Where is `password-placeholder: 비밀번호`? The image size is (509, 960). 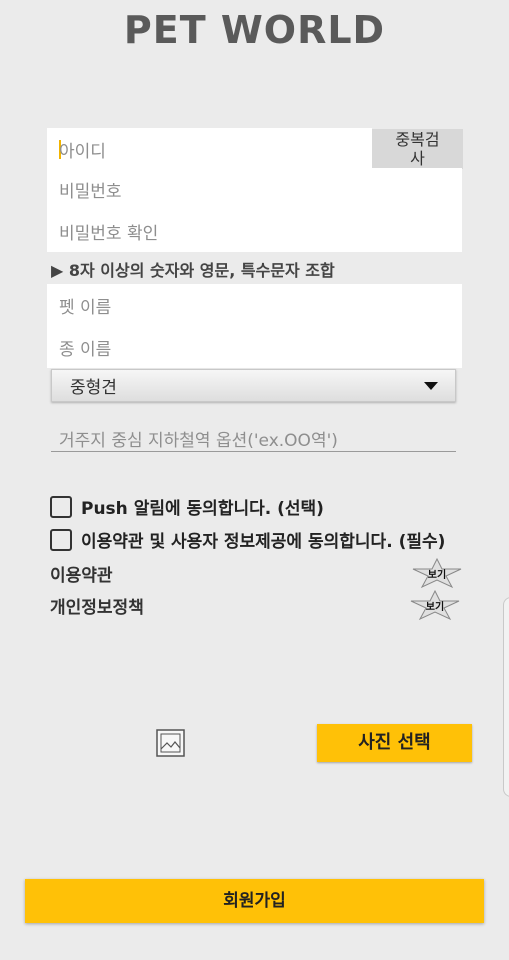 password-placeholder: 비밀번호 is located at coordinates (90, 191).